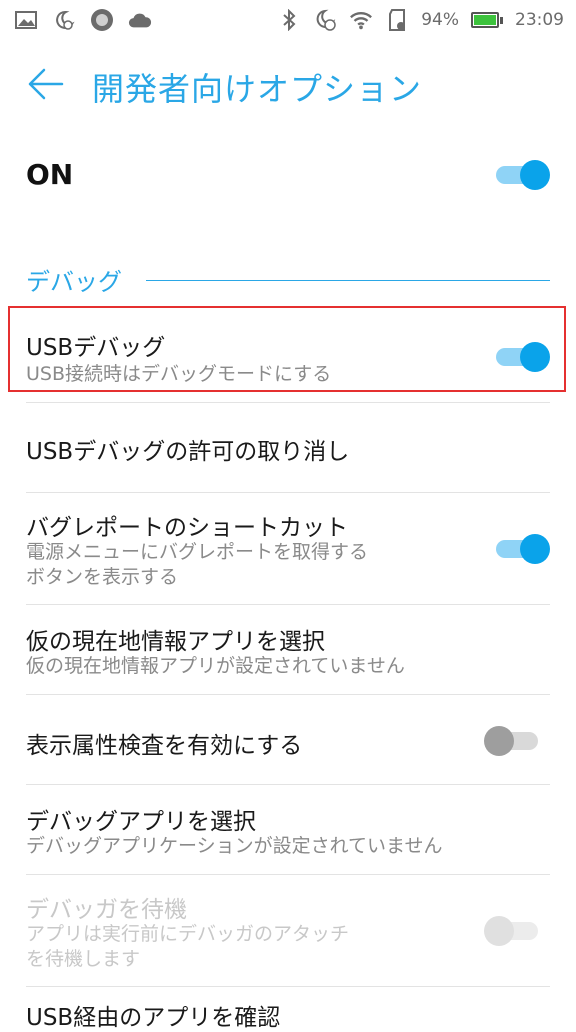 This screenshot has width=576, height=1032. What do you see at coordinates (215, 666) in the screenshot?
I see `mock-location-app-summary: 仮の現在地情報アプリが設定されていません` at bounding box center [215, 666].